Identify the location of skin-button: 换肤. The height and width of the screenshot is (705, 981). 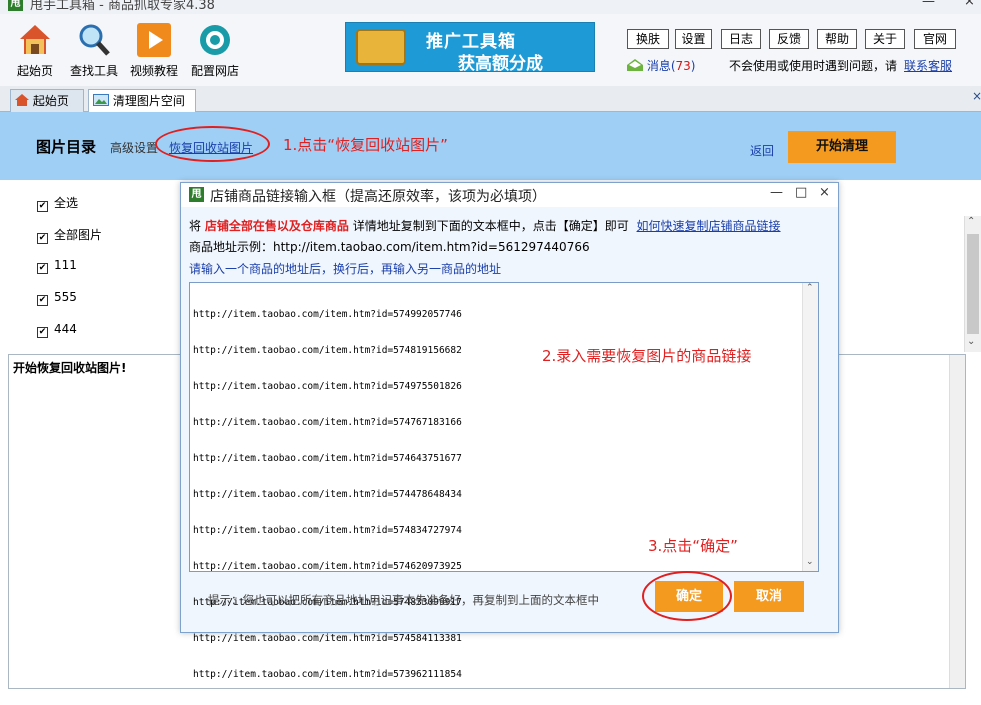
(648, 39).